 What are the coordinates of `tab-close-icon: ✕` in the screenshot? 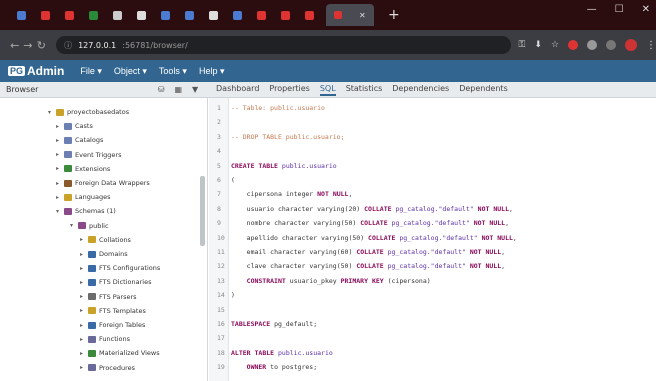 It's located at (362, 15).